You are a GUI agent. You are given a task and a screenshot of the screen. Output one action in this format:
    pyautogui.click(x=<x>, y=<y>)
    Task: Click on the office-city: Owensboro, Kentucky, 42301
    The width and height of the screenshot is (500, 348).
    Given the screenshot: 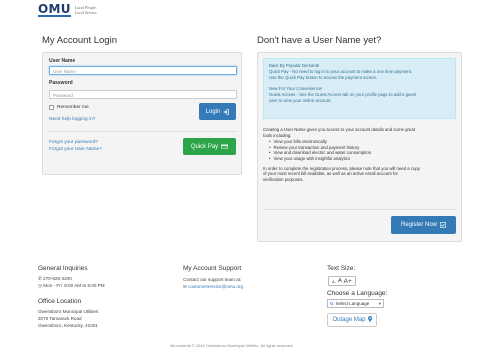 What is the action you would take?
    pyautogui.click(x=68, y=325)
    